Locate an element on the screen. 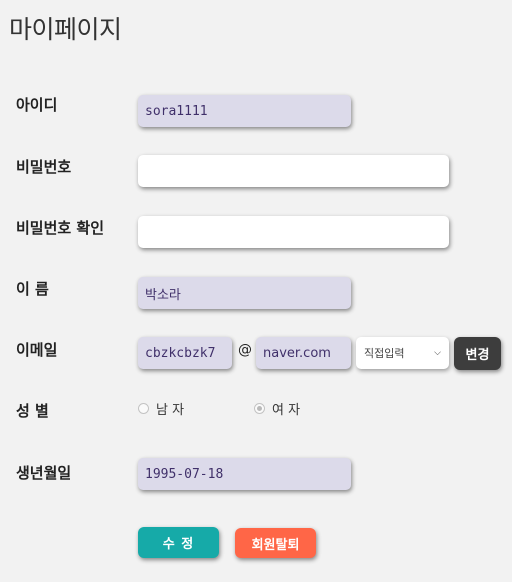  radio-unchecked-icon is located at coordinates (143, 408).